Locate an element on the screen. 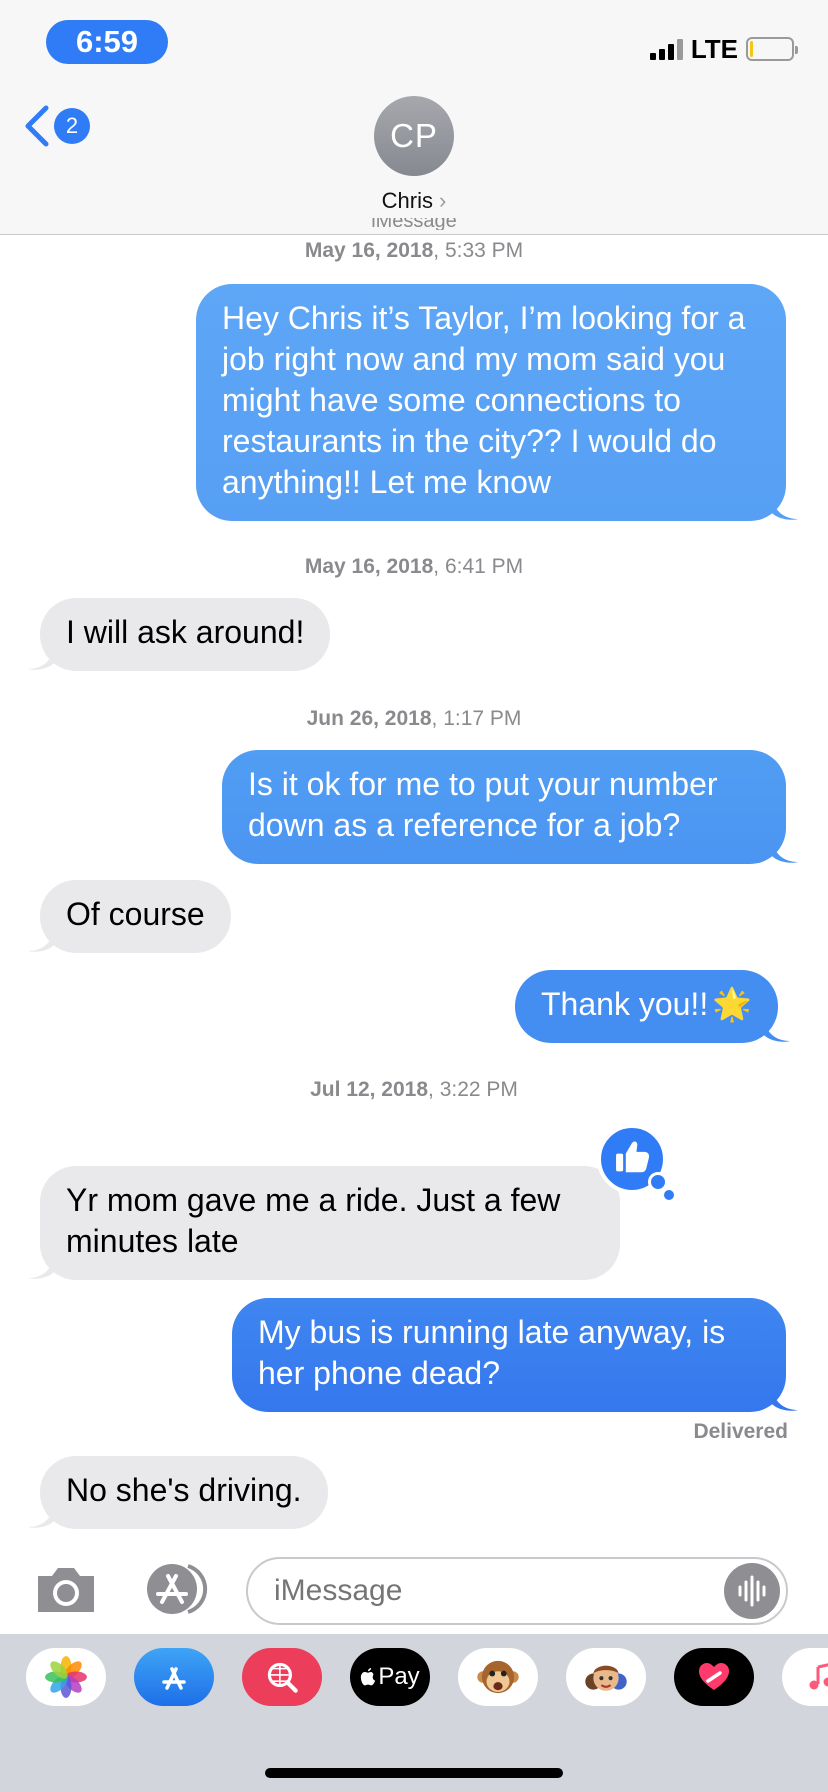 The height and width of the screenshot is (1792, 828). contact-name-button: Chris › is located at coordinates (414, 201).